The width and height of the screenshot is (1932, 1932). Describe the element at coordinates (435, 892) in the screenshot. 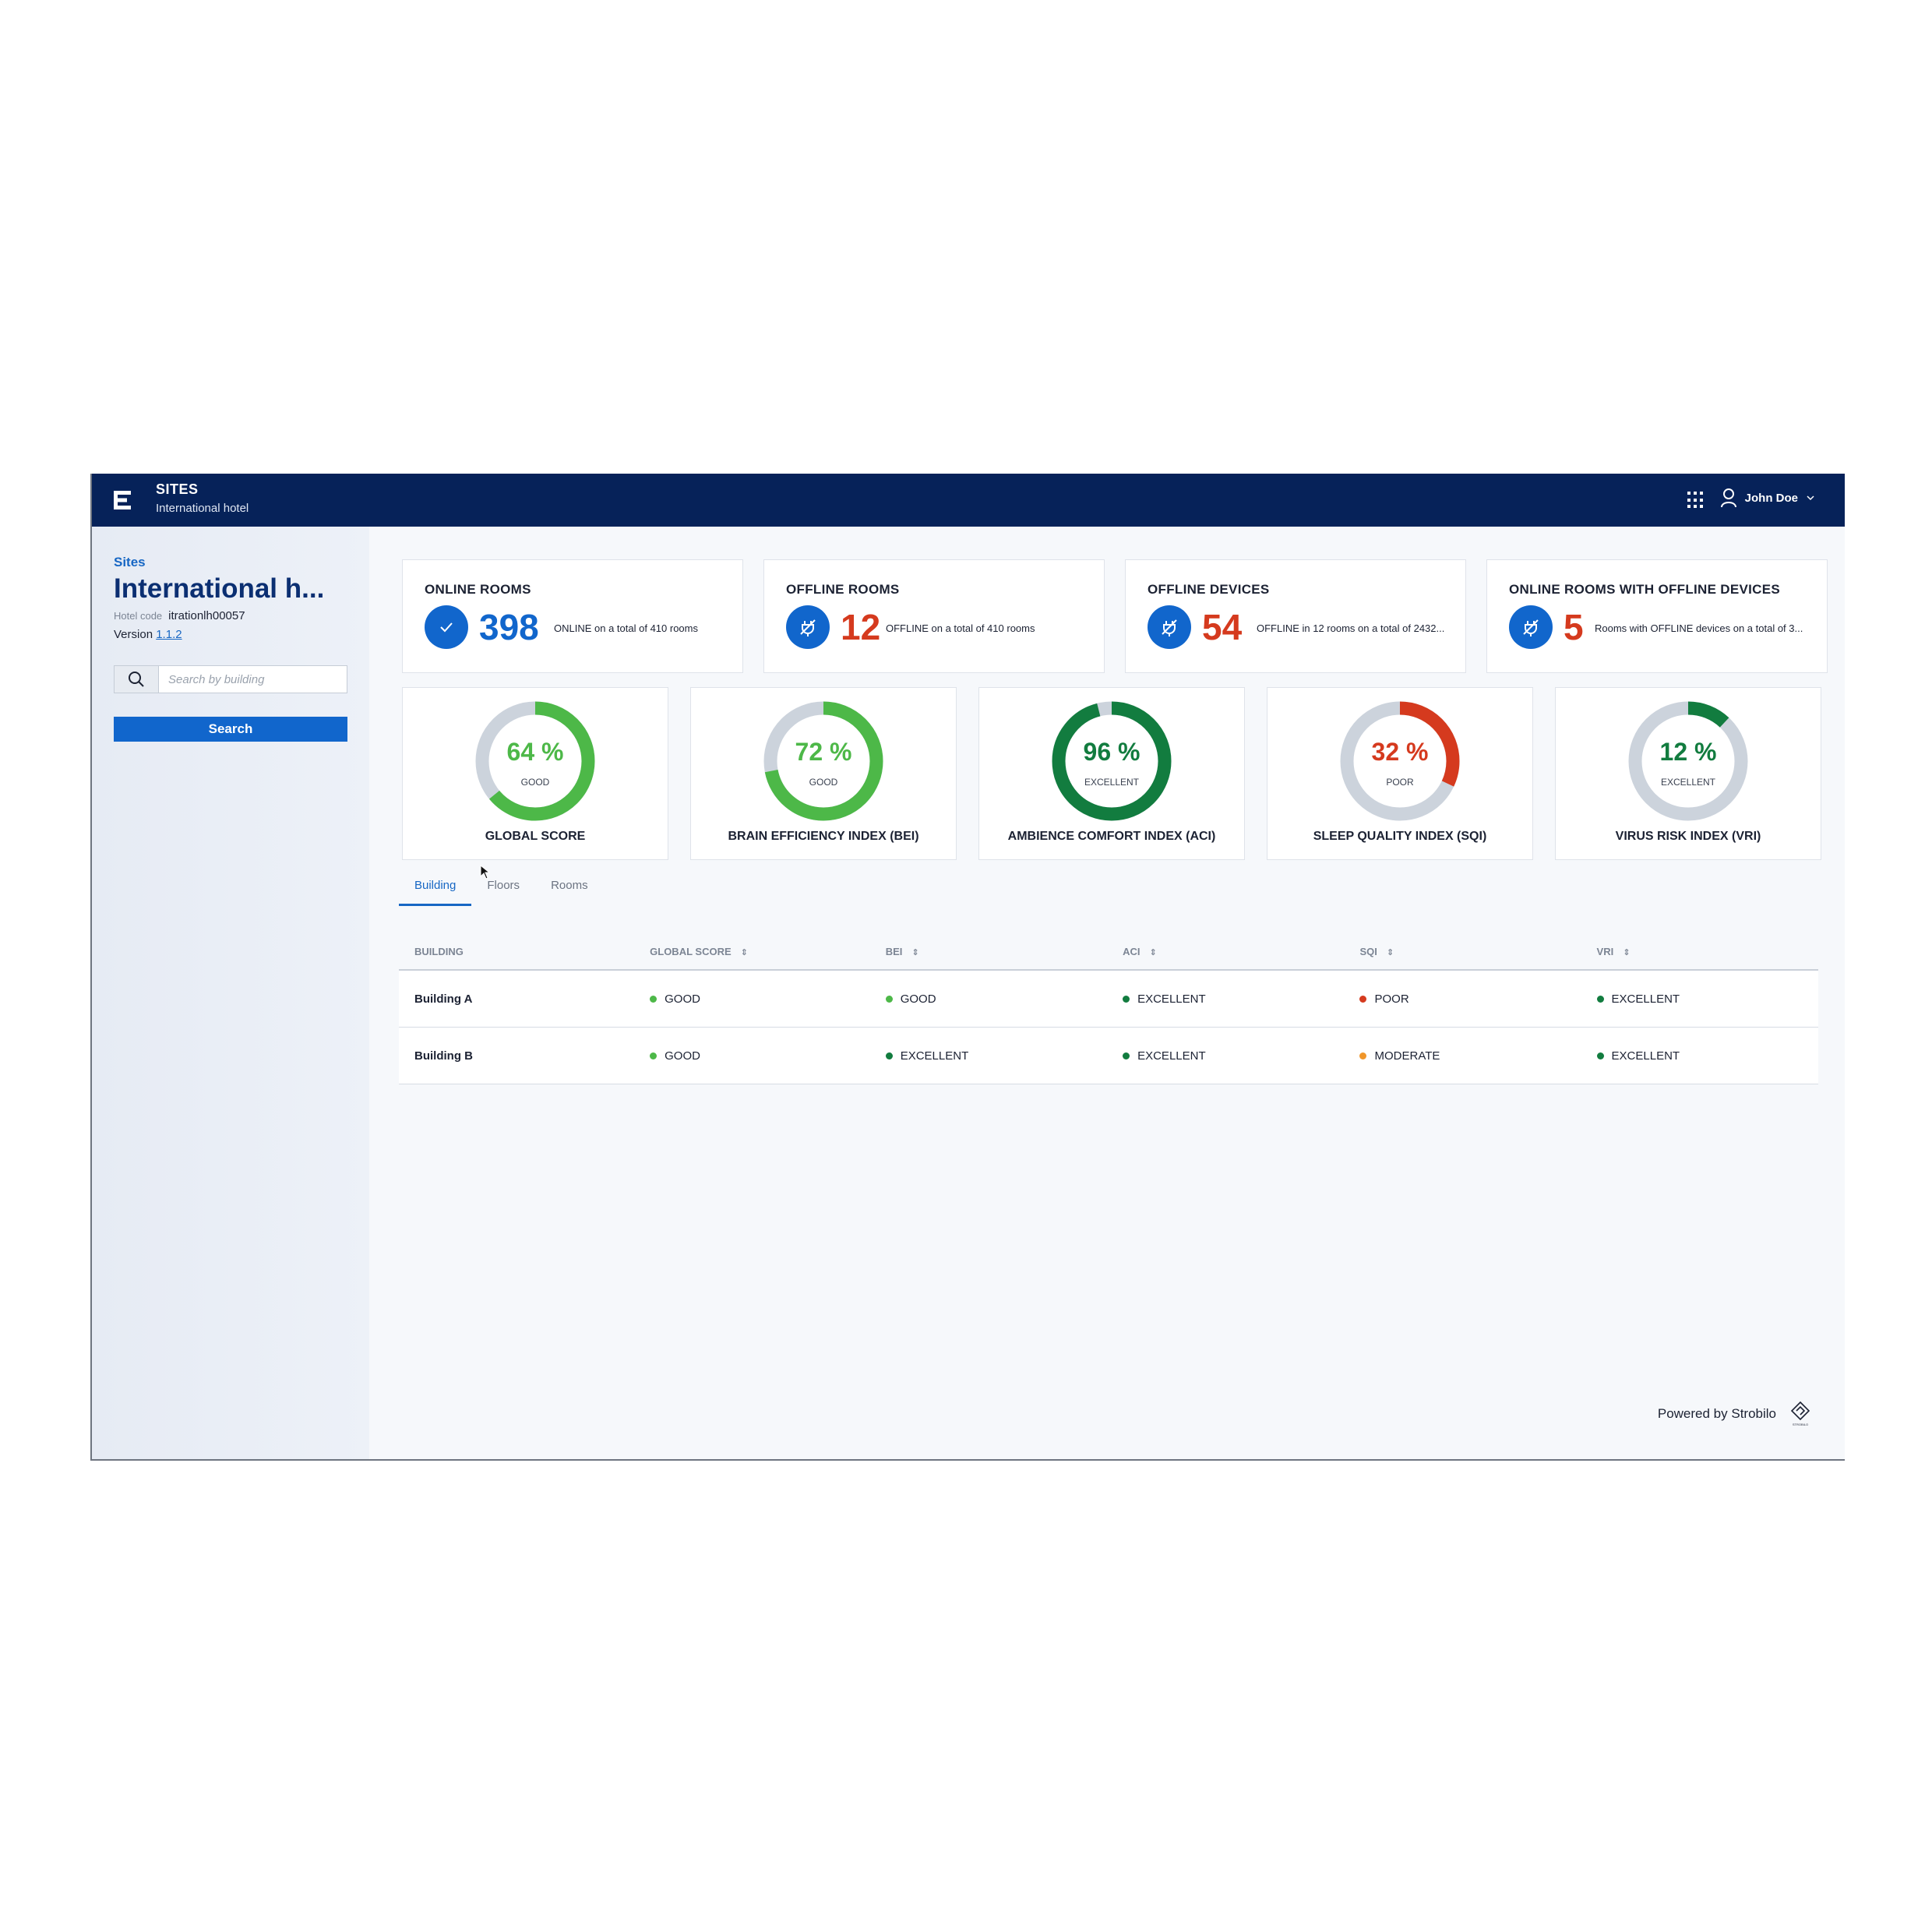

I see `tab-building: Building` at that location.